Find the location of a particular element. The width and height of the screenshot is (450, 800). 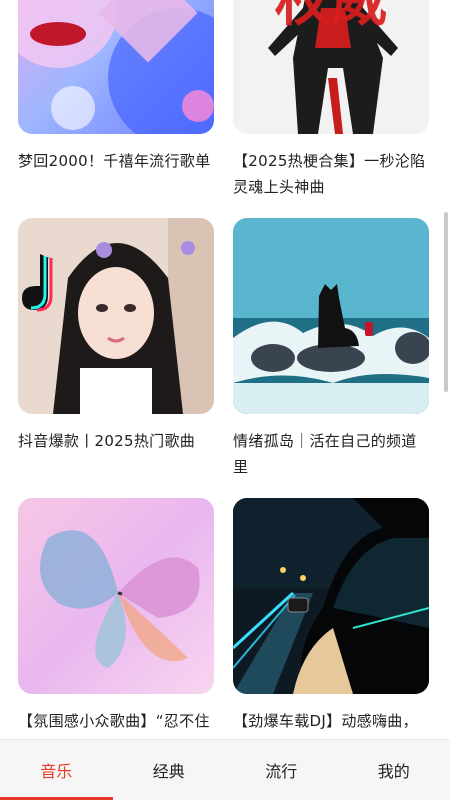

tab-popular: 流行 is located at coordinates (281, 770).